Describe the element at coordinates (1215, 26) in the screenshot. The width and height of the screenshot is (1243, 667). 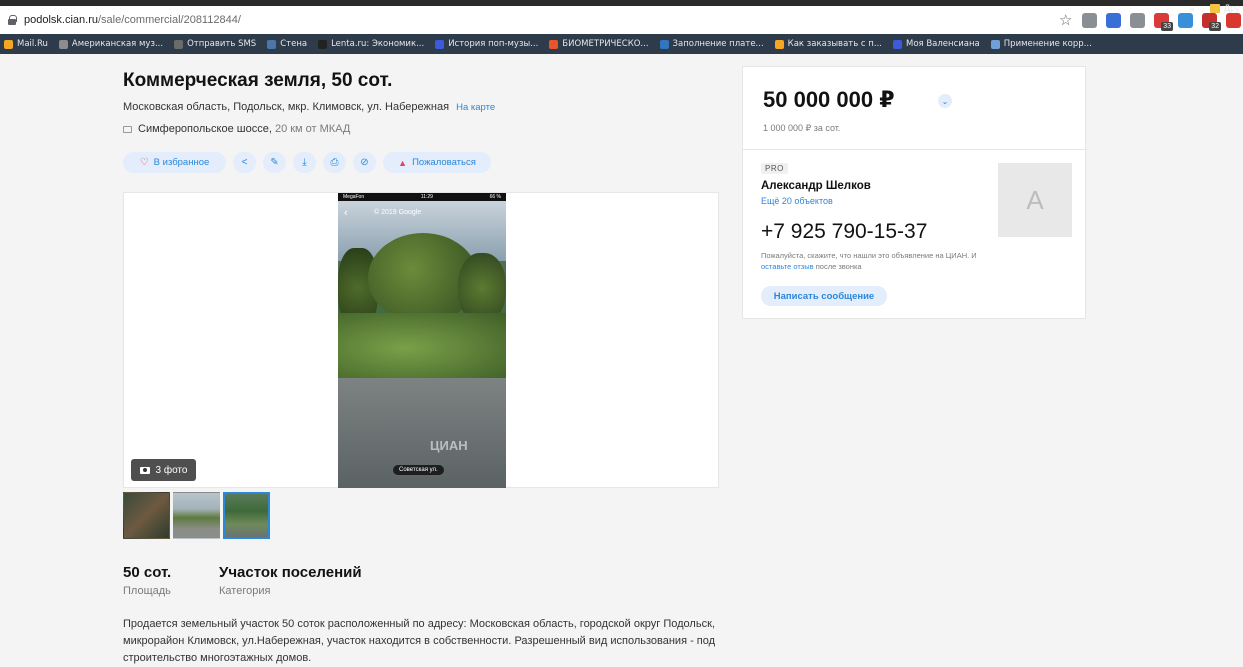
I see `extension-badge: 32` at that location.